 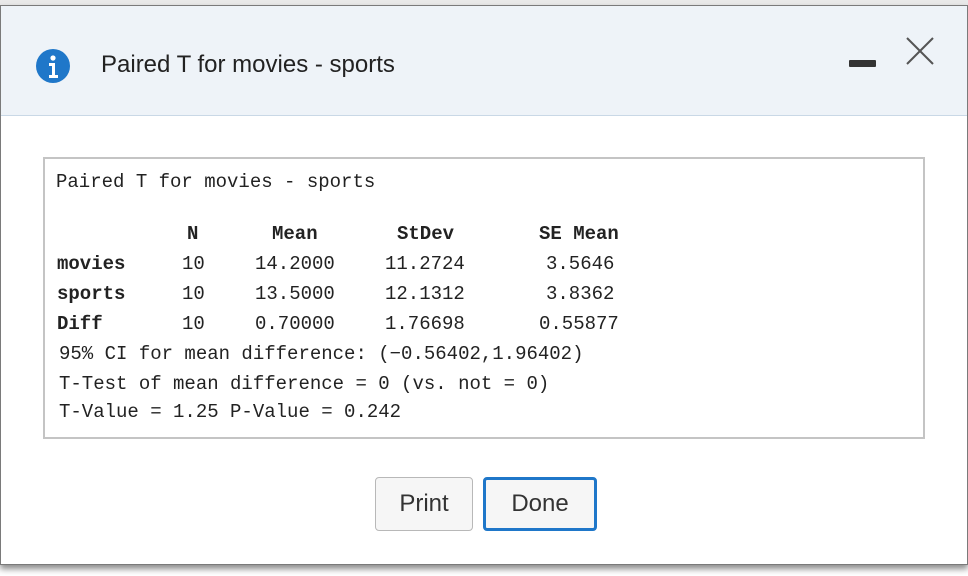 I want to click on info-icon, so click(x=53, y=66).